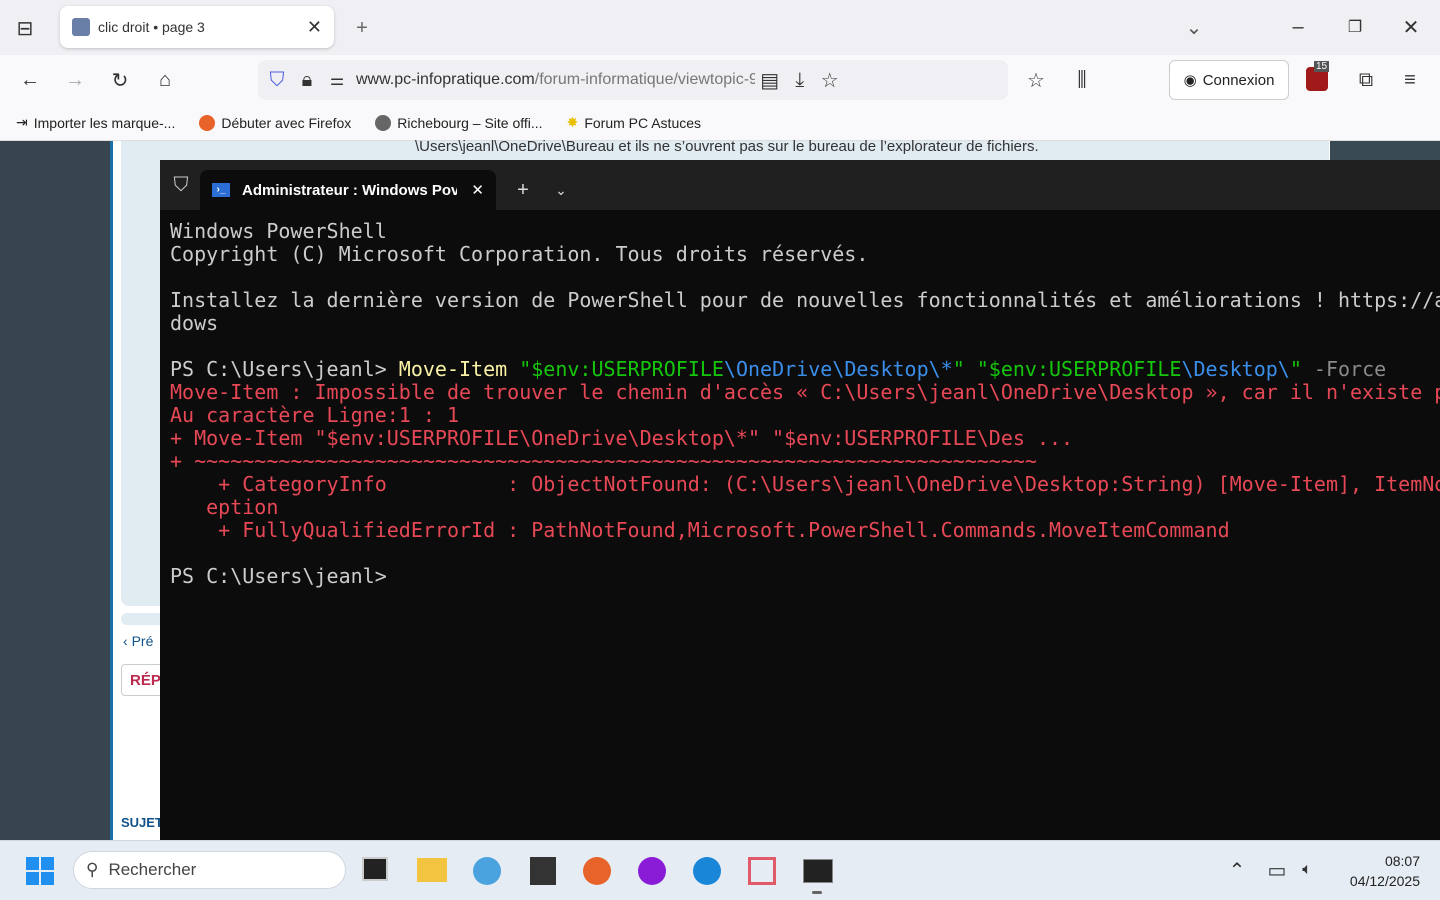 This screenshot has width=1440, height=900. What do you see at coordinates (194, 323) in the screenshot?
I see `terminal-text: dows` at bounding box center [194, 323].